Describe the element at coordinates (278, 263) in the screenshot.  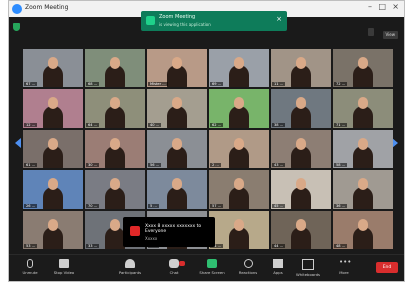
I see `apps-icon` at that location.